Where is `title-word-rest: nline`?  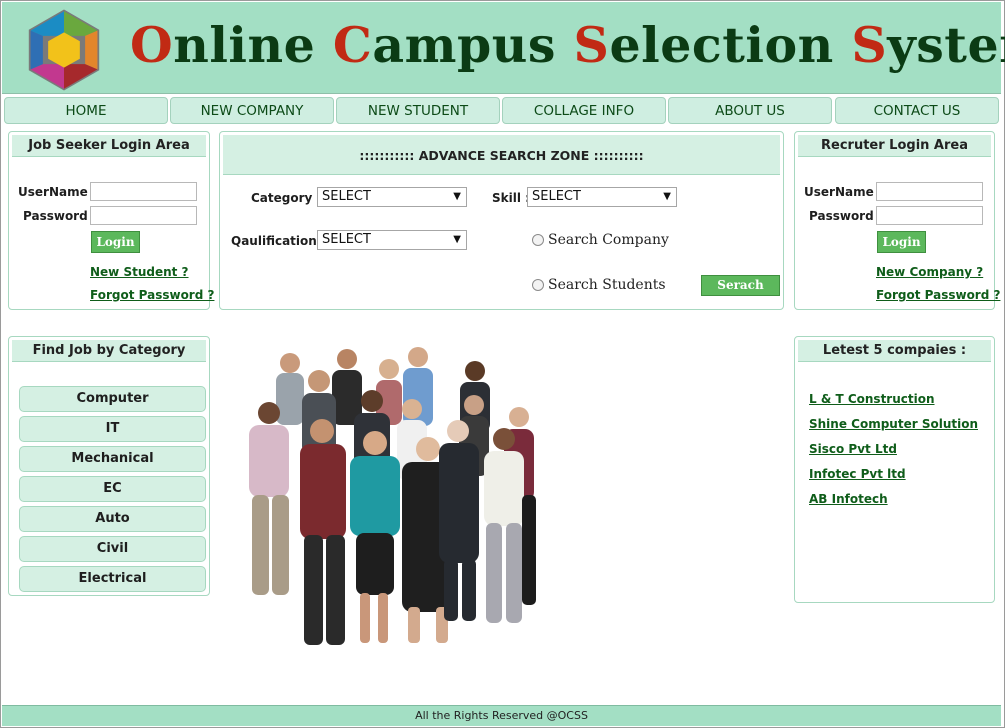 title-word-rest: nline is located at coordinates (253, 45).